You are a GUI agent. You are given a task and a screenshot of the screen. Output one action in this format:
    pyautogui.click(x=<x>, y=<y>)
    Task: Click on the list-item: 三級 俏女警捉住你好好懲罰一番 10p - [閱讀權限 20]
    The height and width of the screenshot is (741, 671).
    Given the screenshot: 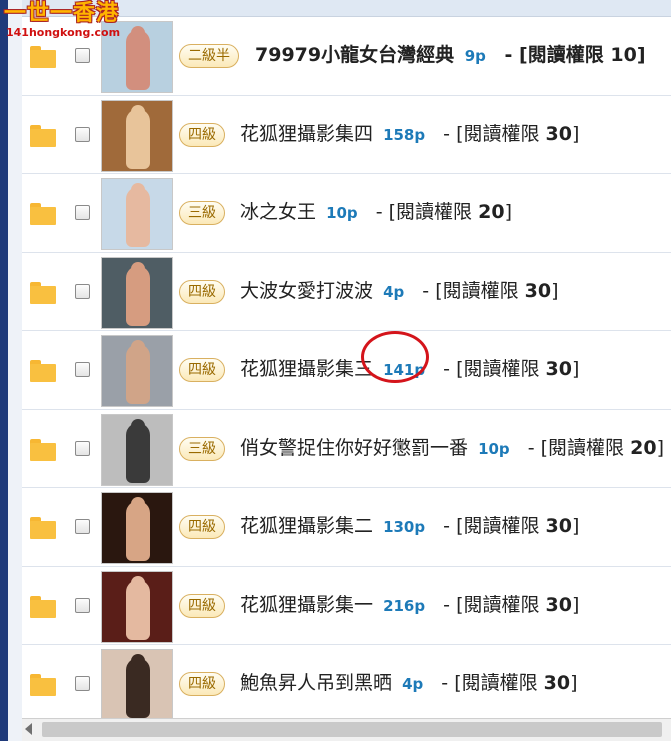 What is the action you would take?
    pyautogui.click(x=346, y=448)
    